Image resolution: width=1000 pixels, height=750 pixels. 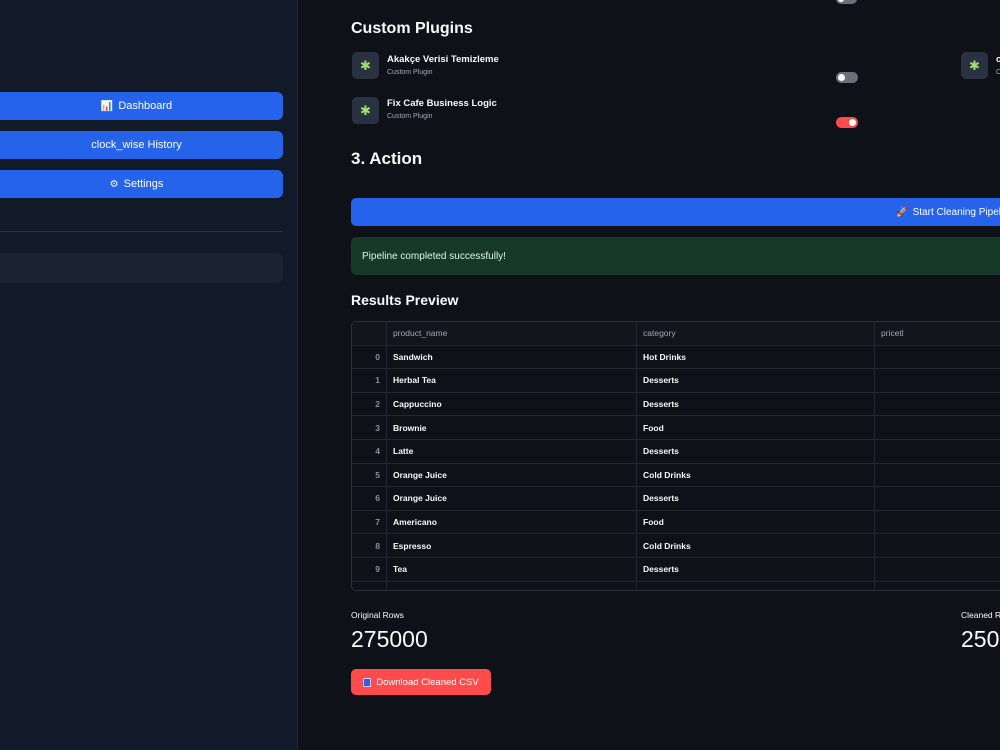 I want to click on table-row: 1 Herbal Tea Desserts, so click(x=676, y=381).